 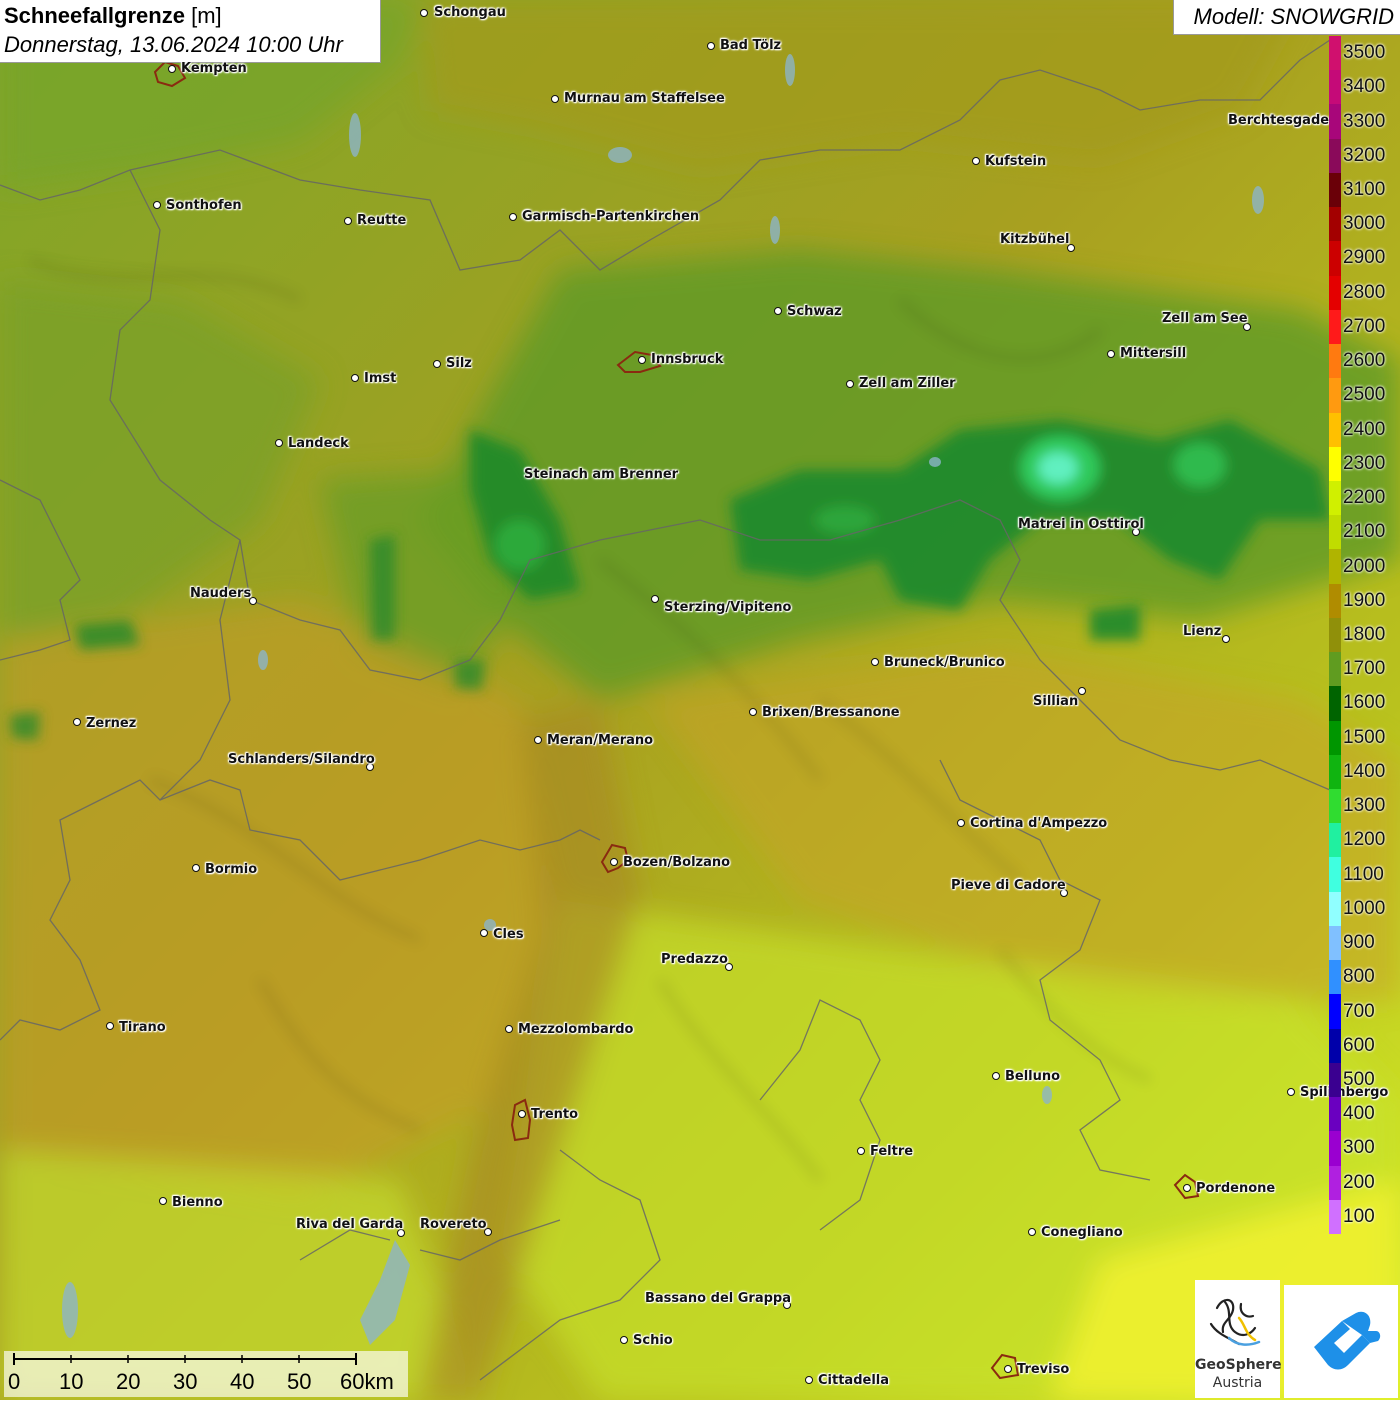 What do you see at coordinates (1364, 224) in the screenshot?
I see `legend-label: 3000` at bounding box center [1364, 224].